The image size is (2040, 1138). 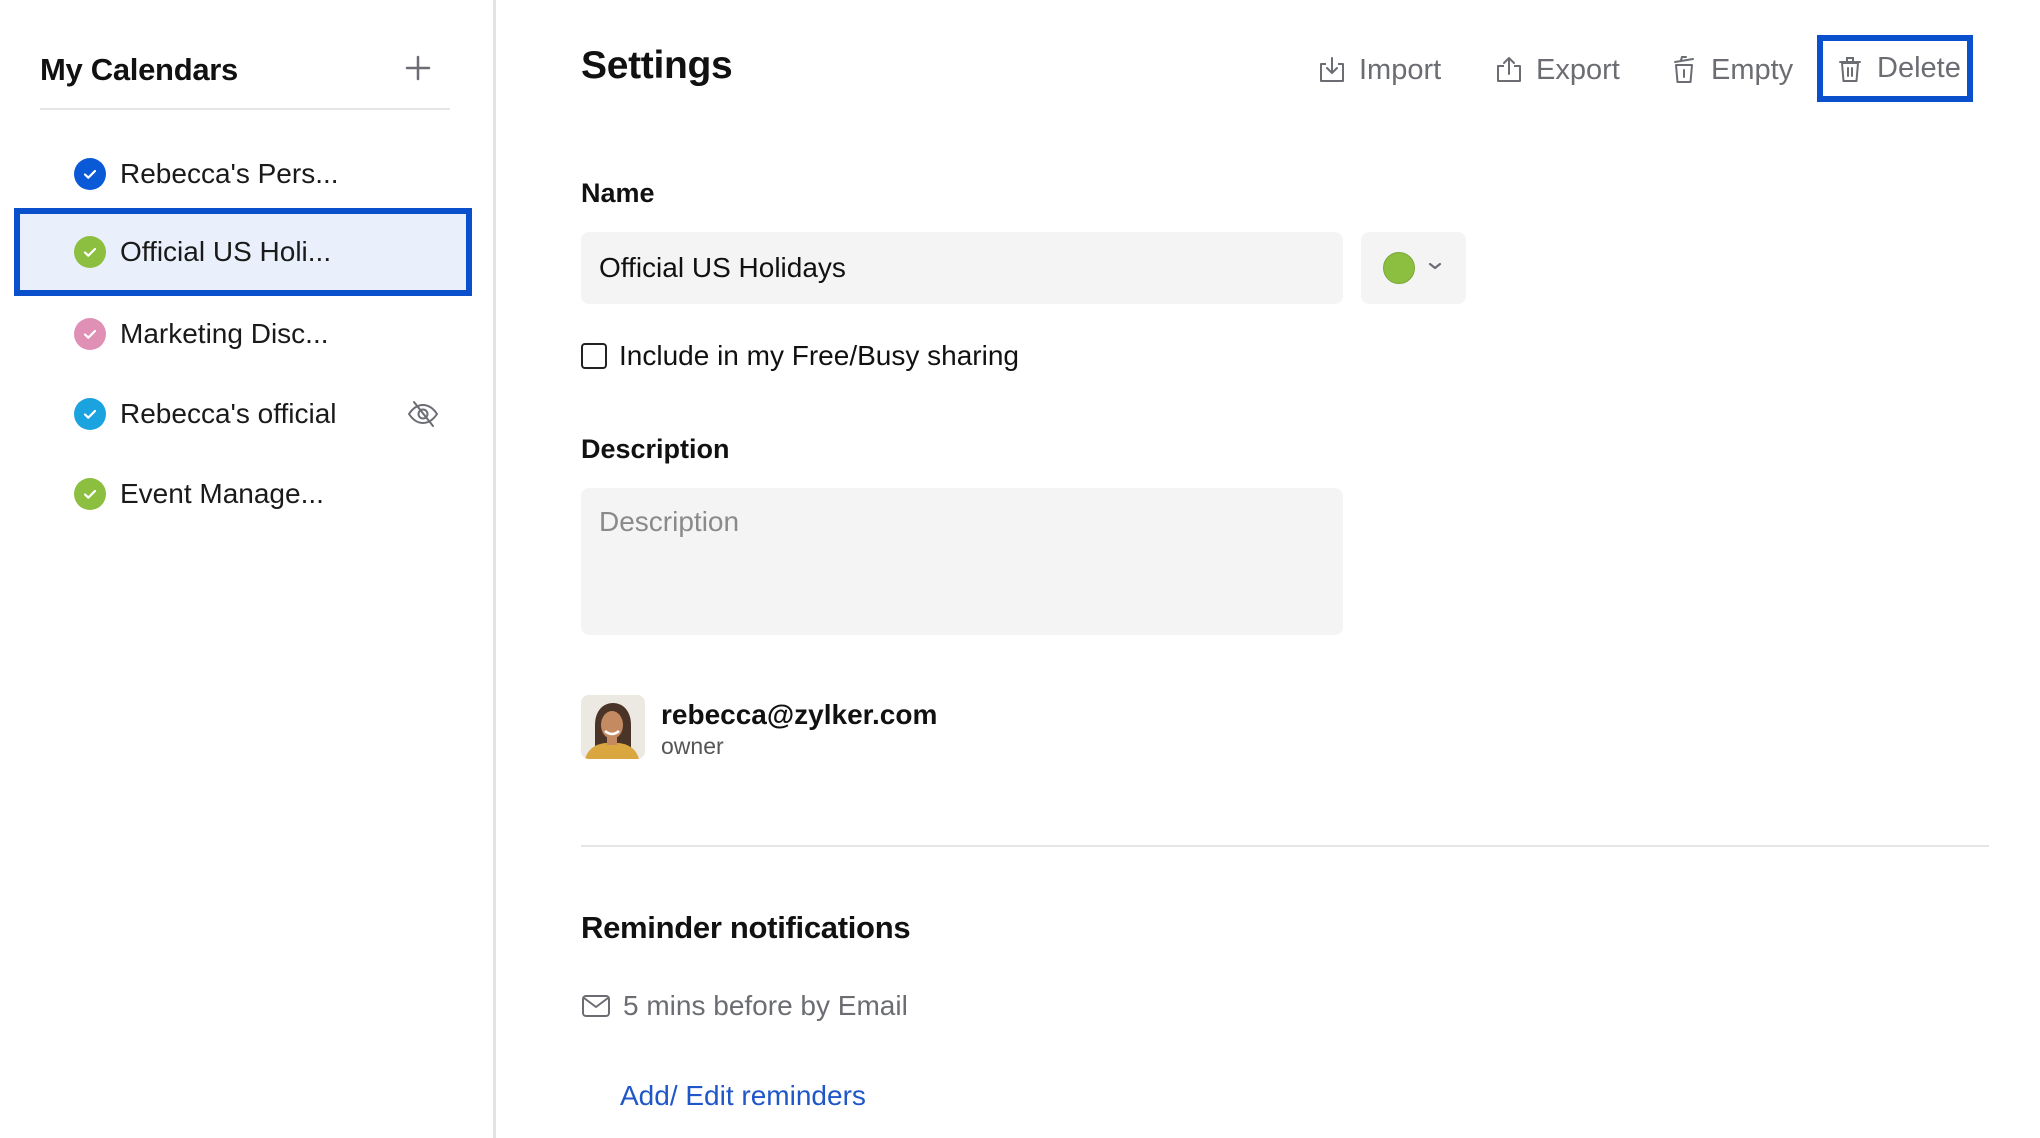 I want to click on mail-icon, so click(x=596, y=1006).